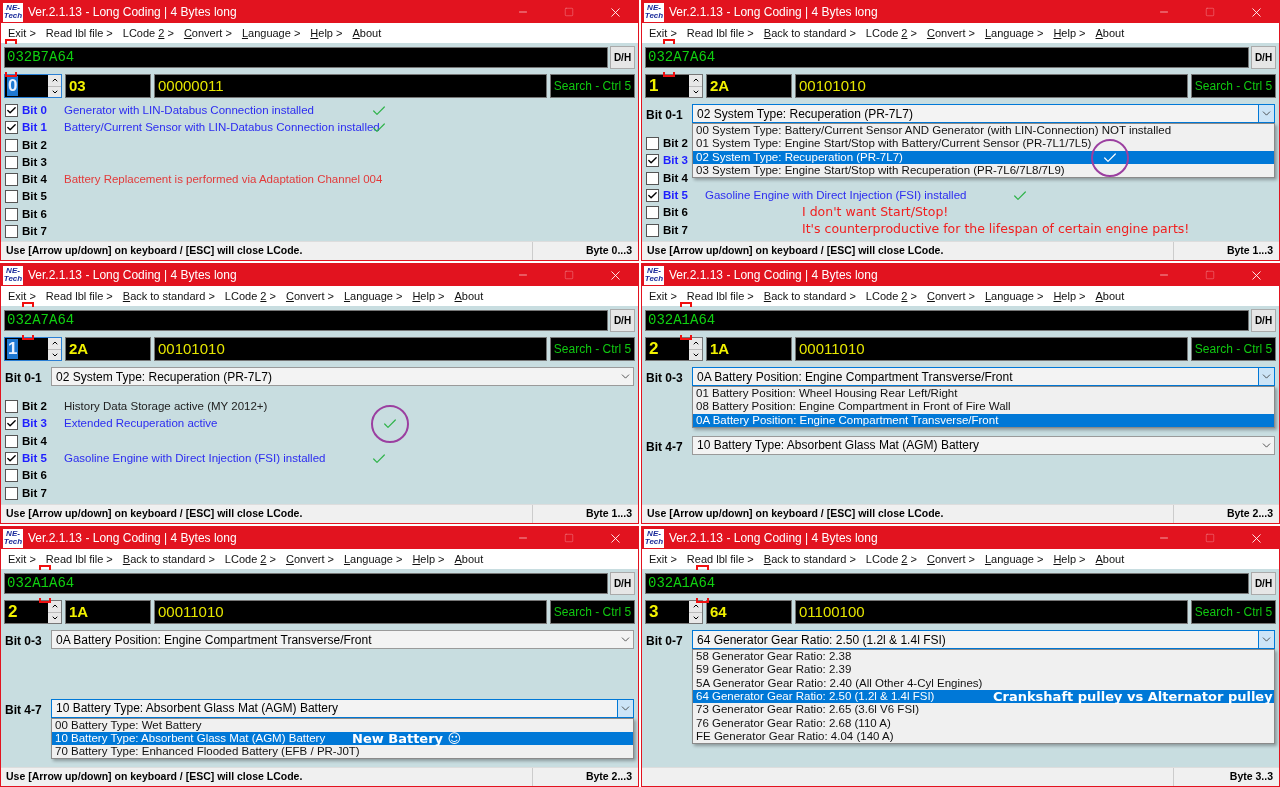 The width and height of the screenshot is (1280, 787). What do you see at coordinates (983, 407) in the screenshot?
I see `dropdown-option: 08 Battery Position: Engine Compartment in Front of Fire Wall` at bounding box center [983, 407].